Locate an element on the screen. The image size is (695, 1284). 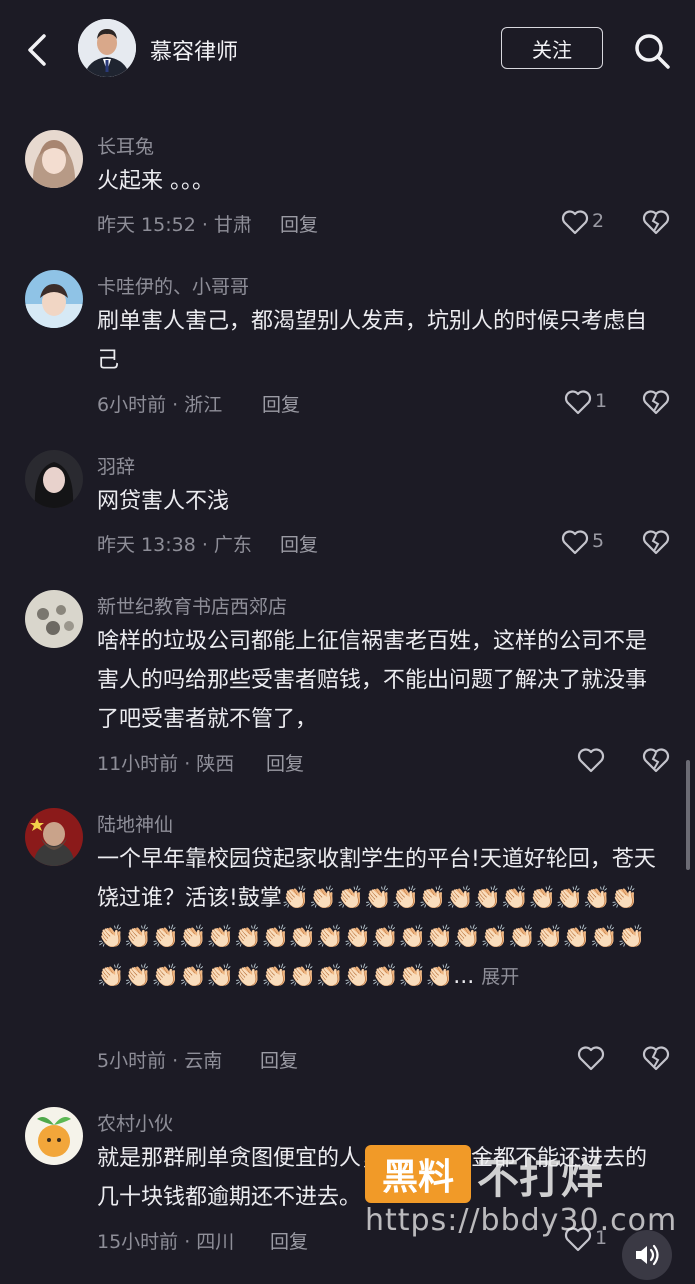
watermark: 黑料 不打烊 https://bbdy30.com is located at coordinates (520, 1195).